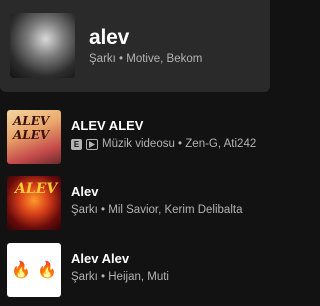 The width and height of the screenshot is (320, 306). What do you see at coordinates (107, 125) in the screenshot?
I see `song-title: ALEV ALEV` at bounding box center [107, 125].